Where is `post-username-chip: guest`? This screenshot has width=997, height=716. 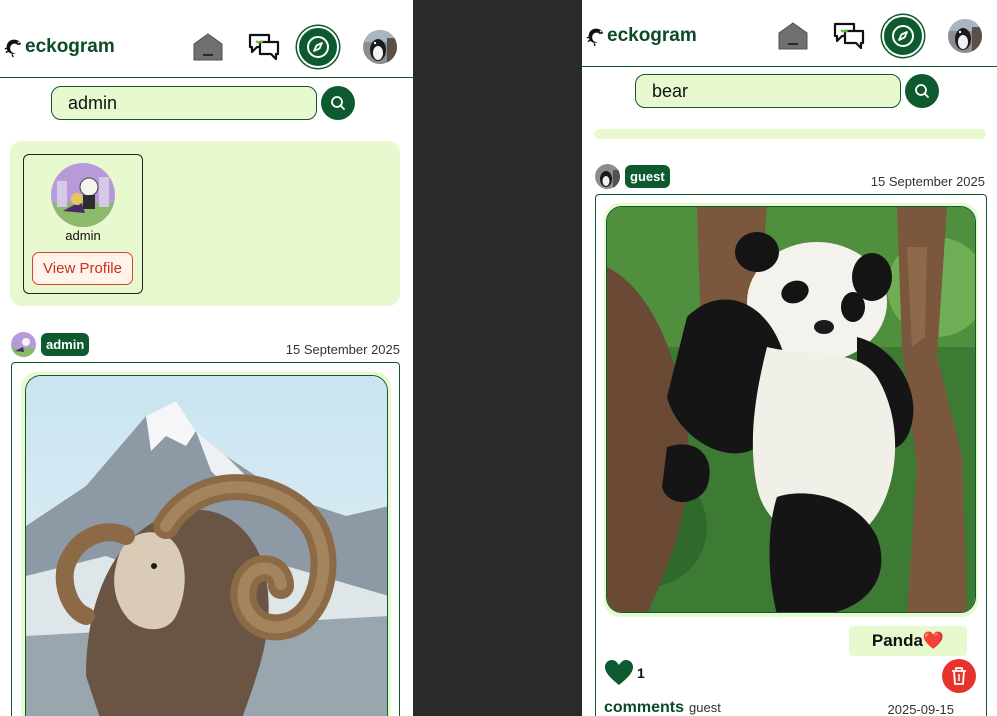
post-username-chip: guest is located at coordinates (647, 176).